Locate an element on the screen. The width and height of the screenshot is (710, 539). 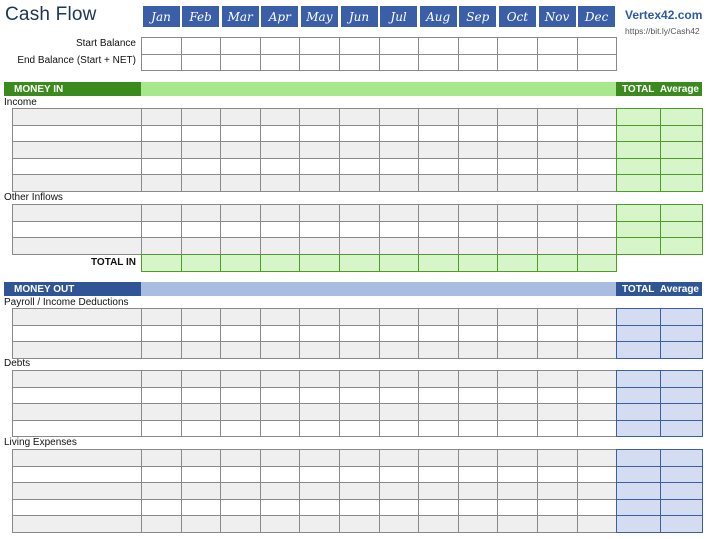
income-cell-aug is located at coordinates (438, 183).